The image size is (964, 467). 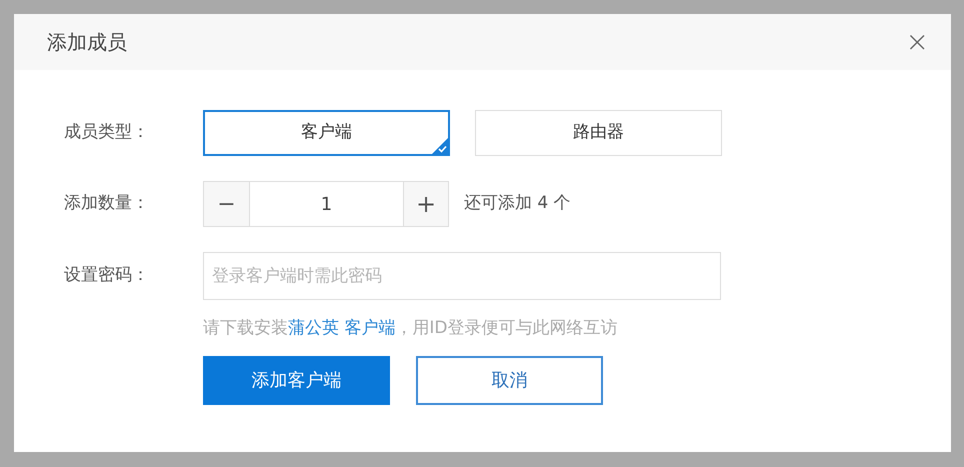 I want to click on download-hint: 请下载安装蒲公英 客户端，用ID登录便可与此网络互访, so click(x=411, y=328).